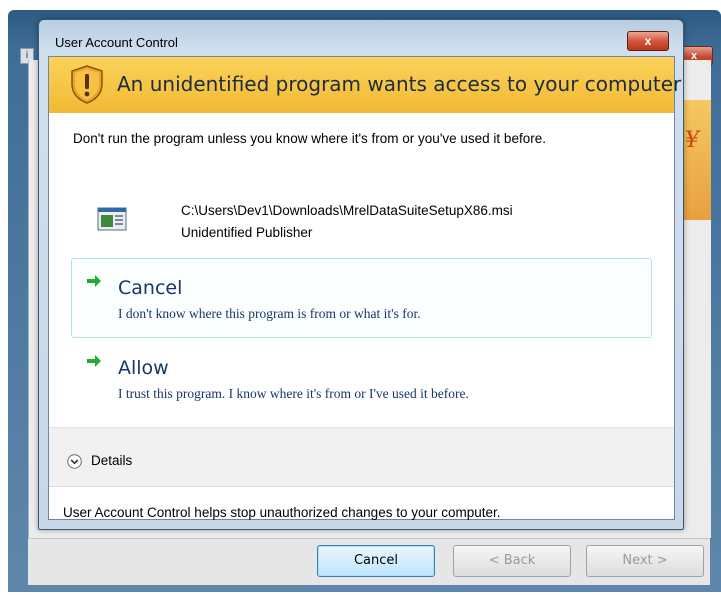 The height and width of the screenshot is (595, 721). What do you see at coordinates (247, 232) in the screenshot?
I see `program-publisher: Unidentified Publisher` at bounding box center [247, 232].